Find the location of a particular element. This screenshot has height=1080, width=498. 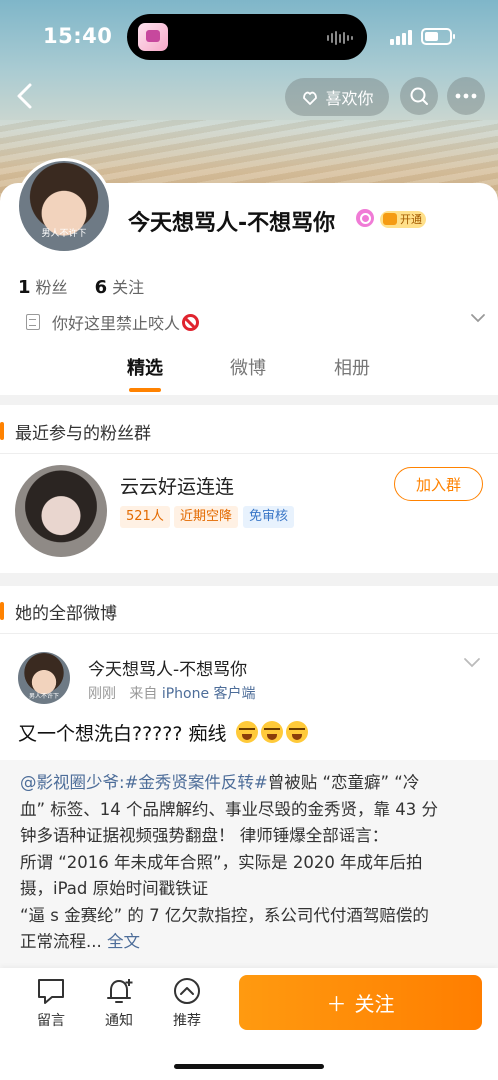

circle-chevron-up-icon is located at coordinates (187, 991).